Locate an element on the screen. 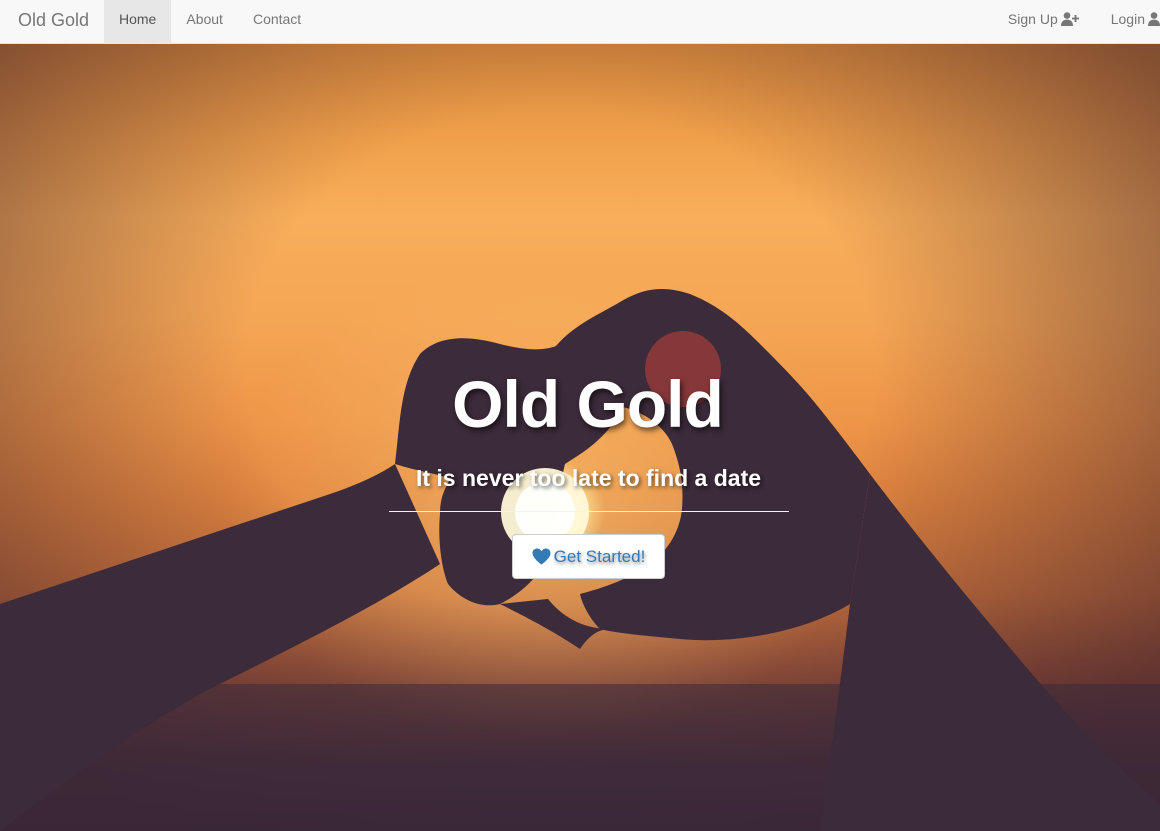  hero-subtitle-text: It is never too late to find a is located at coordinates (564, 478).